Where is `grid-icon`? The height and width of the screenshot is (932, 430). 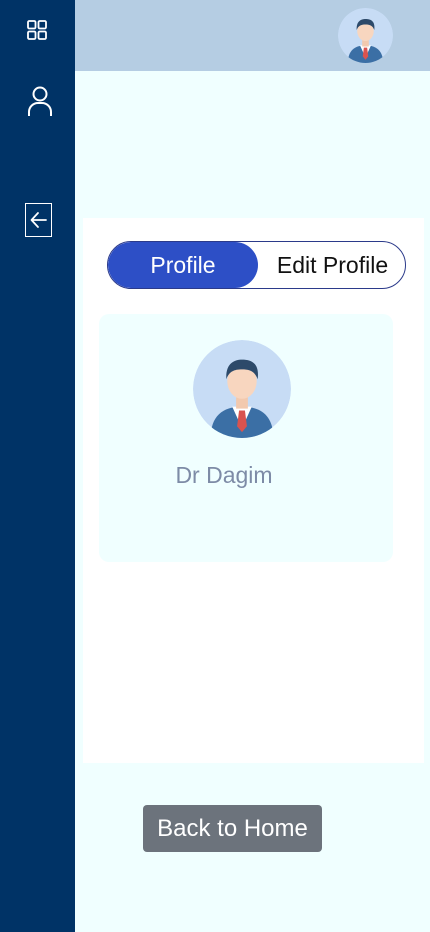
grid-icon is located at coordinates (37, 30).